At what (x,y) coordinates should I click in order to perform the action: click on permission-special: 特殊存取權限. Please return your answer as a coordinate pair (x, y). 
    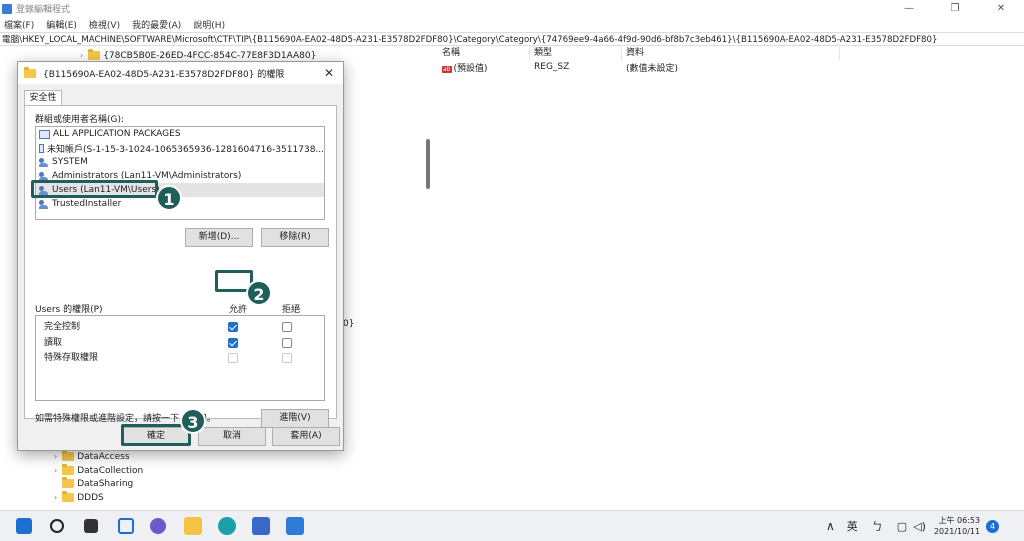
    Looking at the image, I should click on (71, 358).